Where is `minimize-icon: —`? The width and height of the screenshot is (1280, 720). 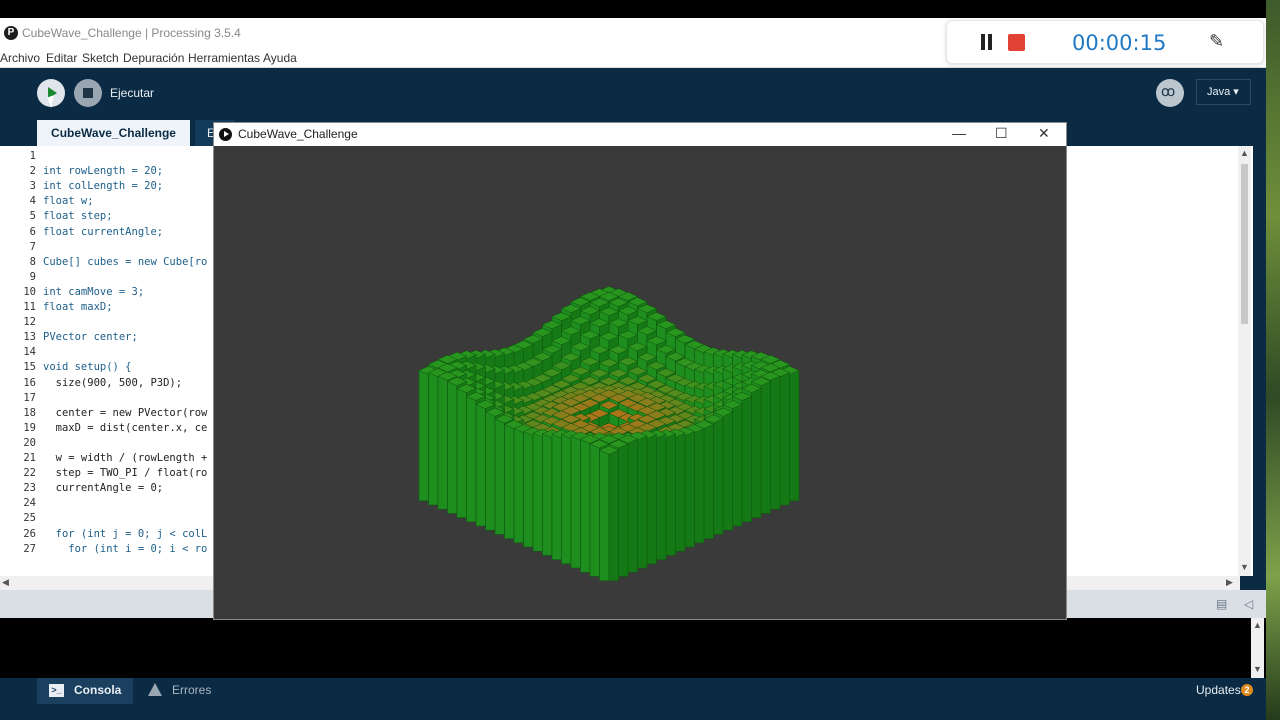
minimize-icon: — is located at coordinates (959, 133).